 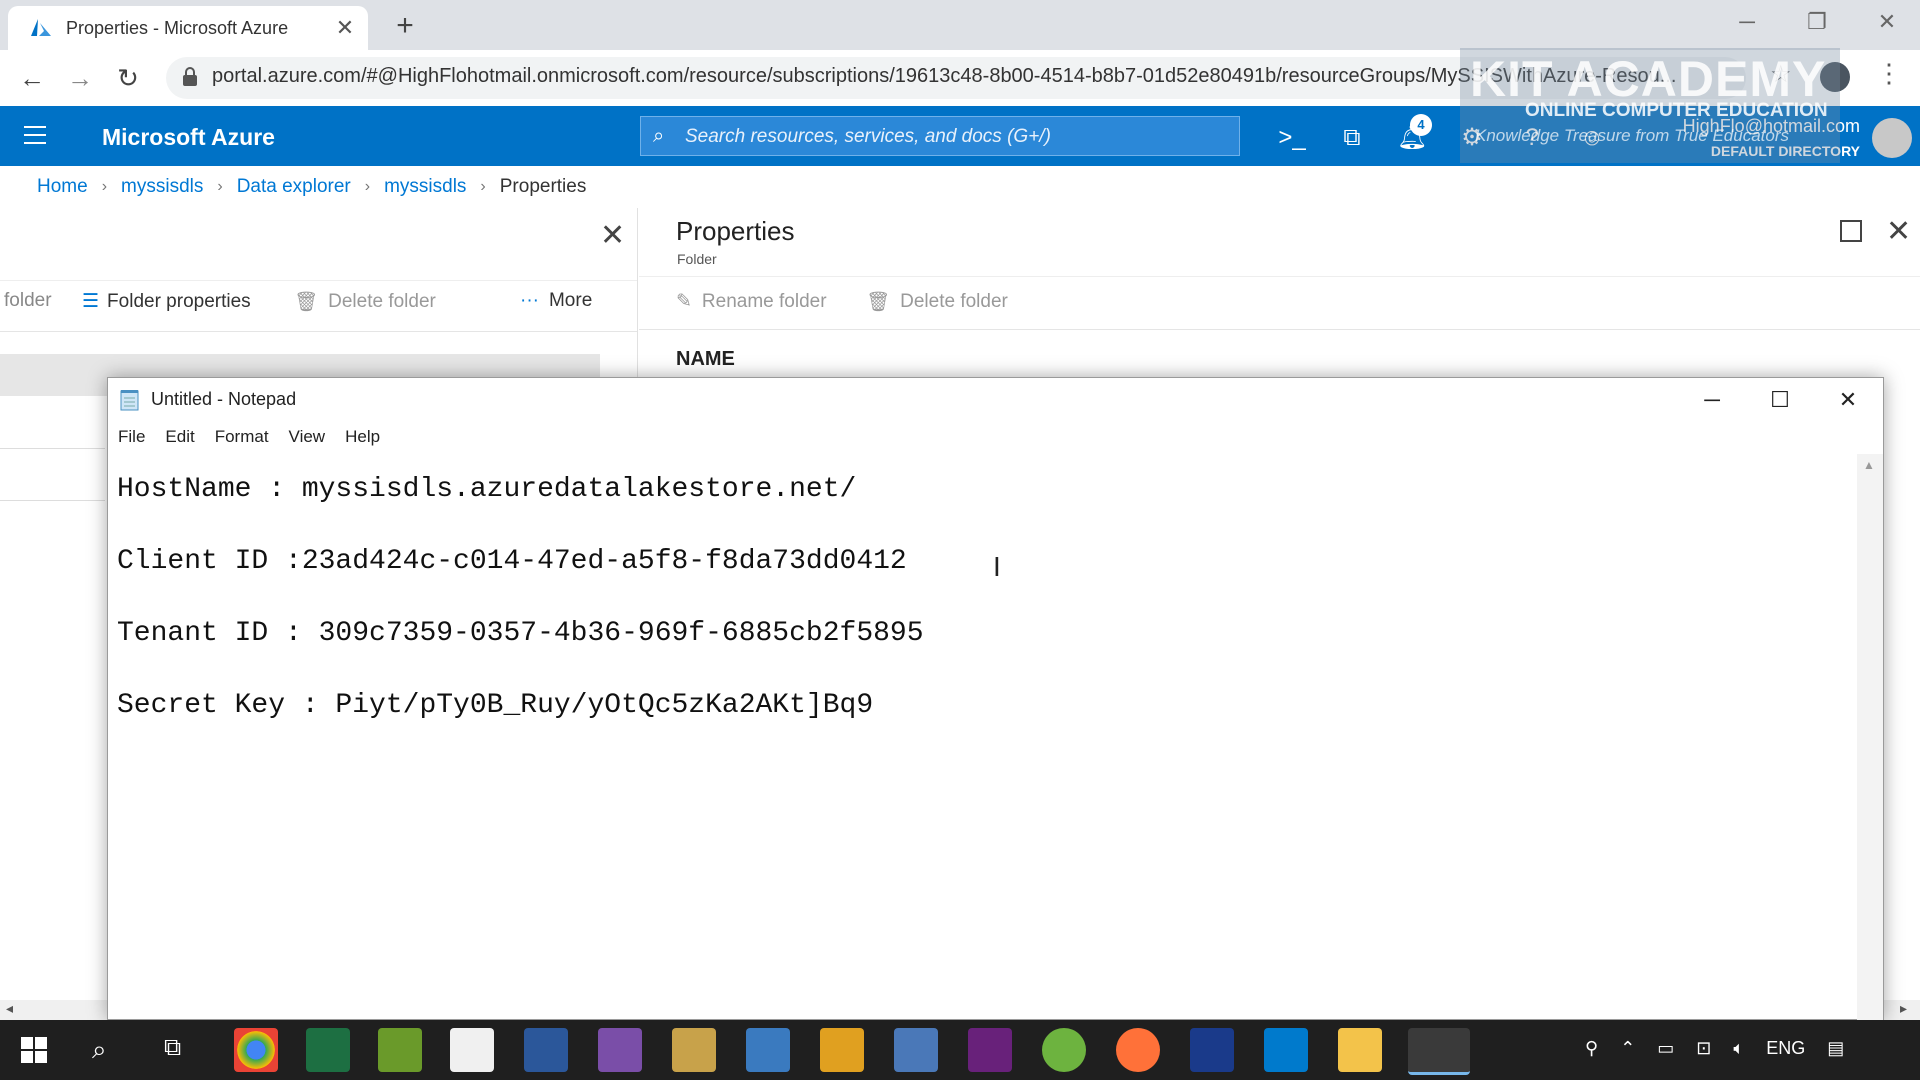 I want to click on menu-view: View, so click(x=307, y=437).